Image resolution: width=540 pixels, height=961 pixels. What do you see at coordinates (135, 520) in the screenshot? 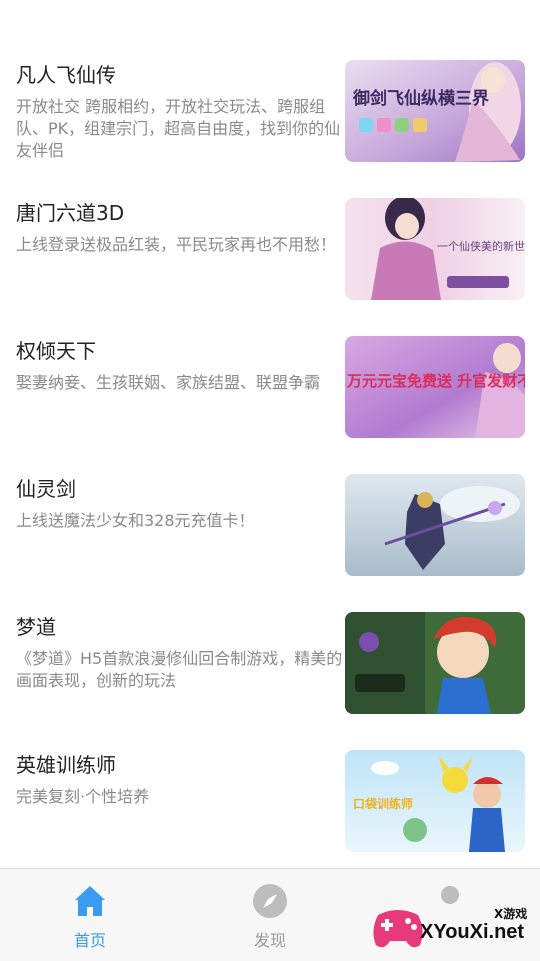
I see `game-description: 上线送魔法少女和328元充值卡！` at bounding box center [135, 520].